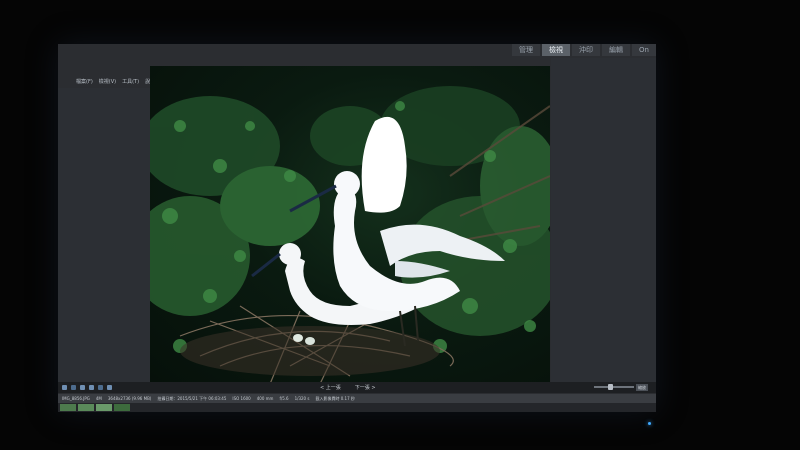  What do you see at coordinates (357, 407) in the screenshot?
I see `thumbnail-strip` at bounding box center [357, 407].